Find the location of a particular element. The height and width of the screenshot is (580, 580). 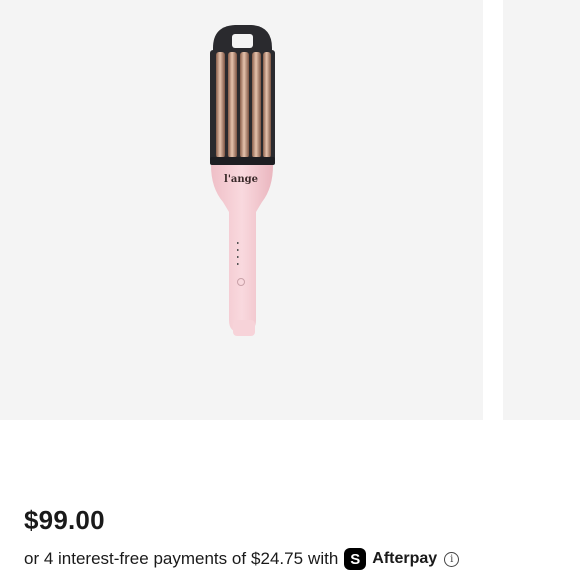

product-price: $99.00 is located at coordinates (64, 520).